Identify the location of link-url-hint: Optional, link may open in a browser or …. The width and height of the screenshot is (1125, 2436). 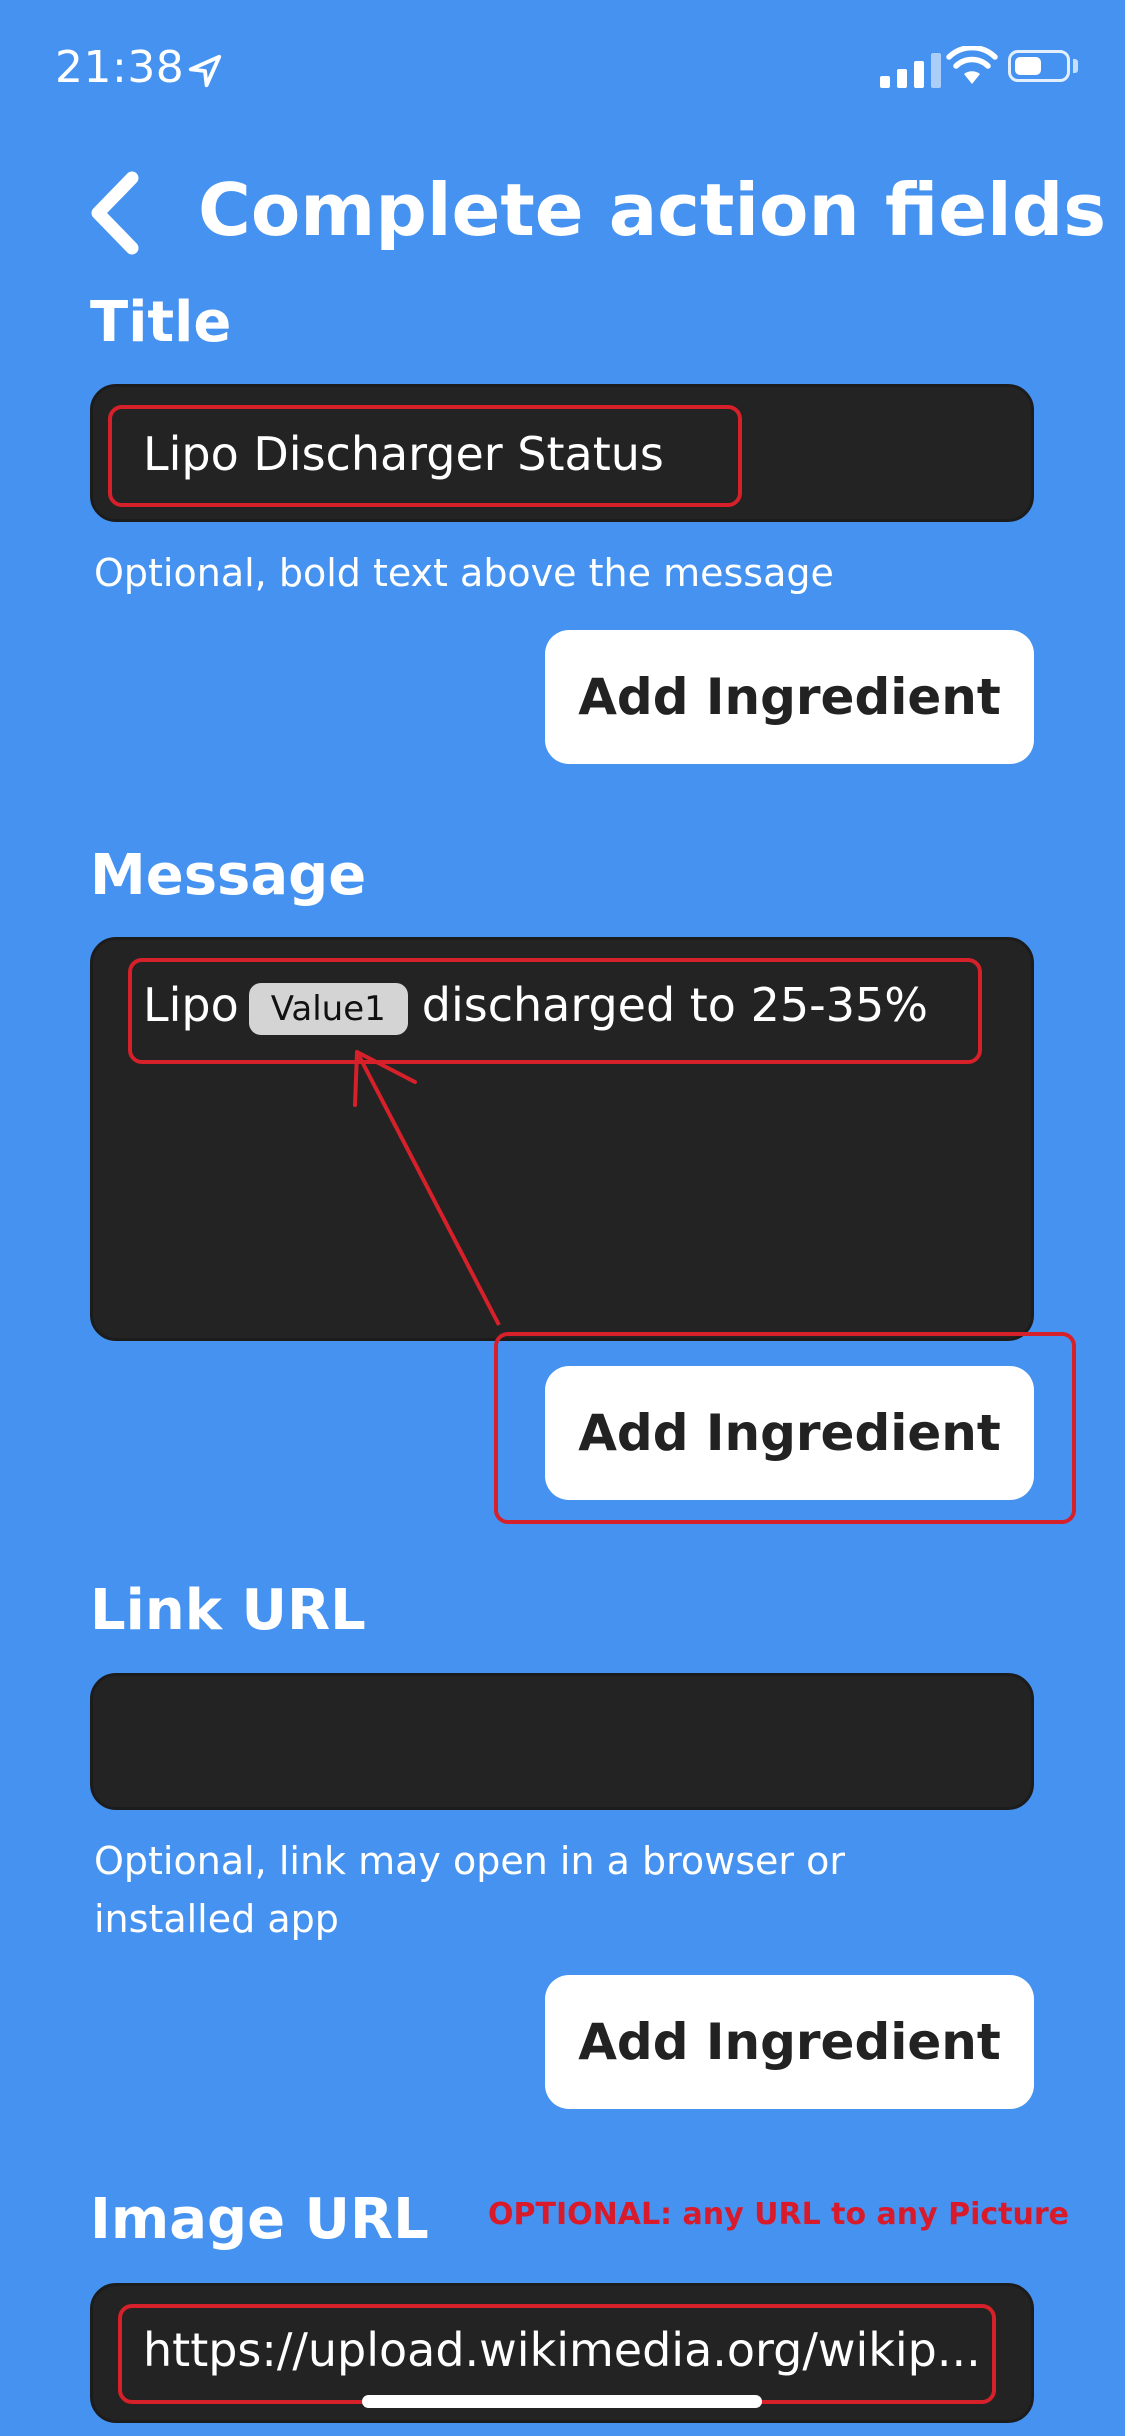
(469, 1890).